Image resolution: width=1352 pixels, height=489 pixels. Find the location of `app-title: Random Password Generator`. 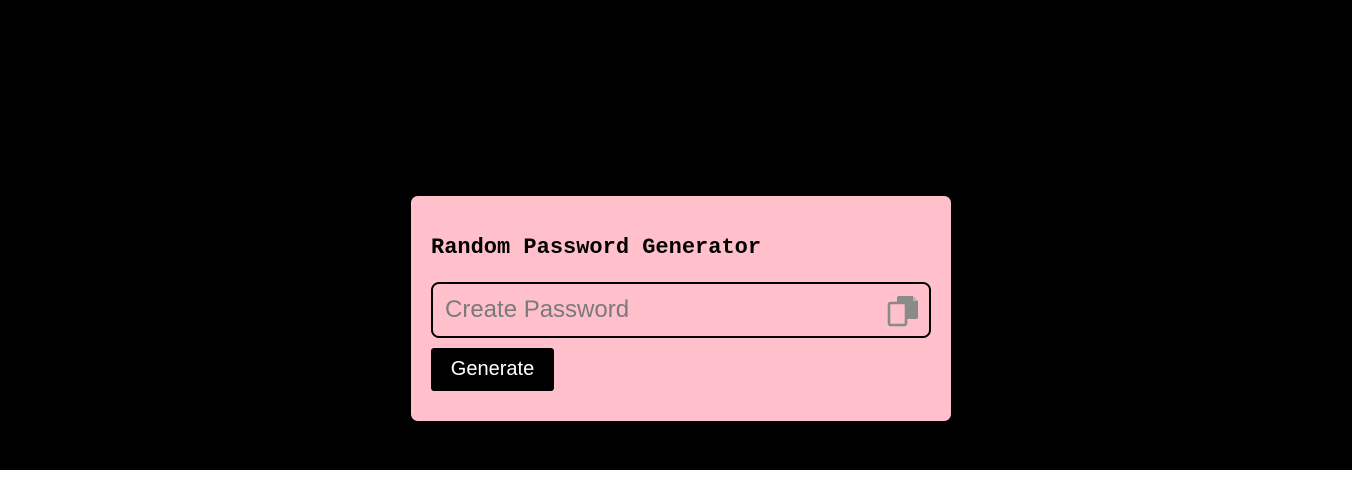

app-title: Random Password Generator is located at coordinates (596, 247).